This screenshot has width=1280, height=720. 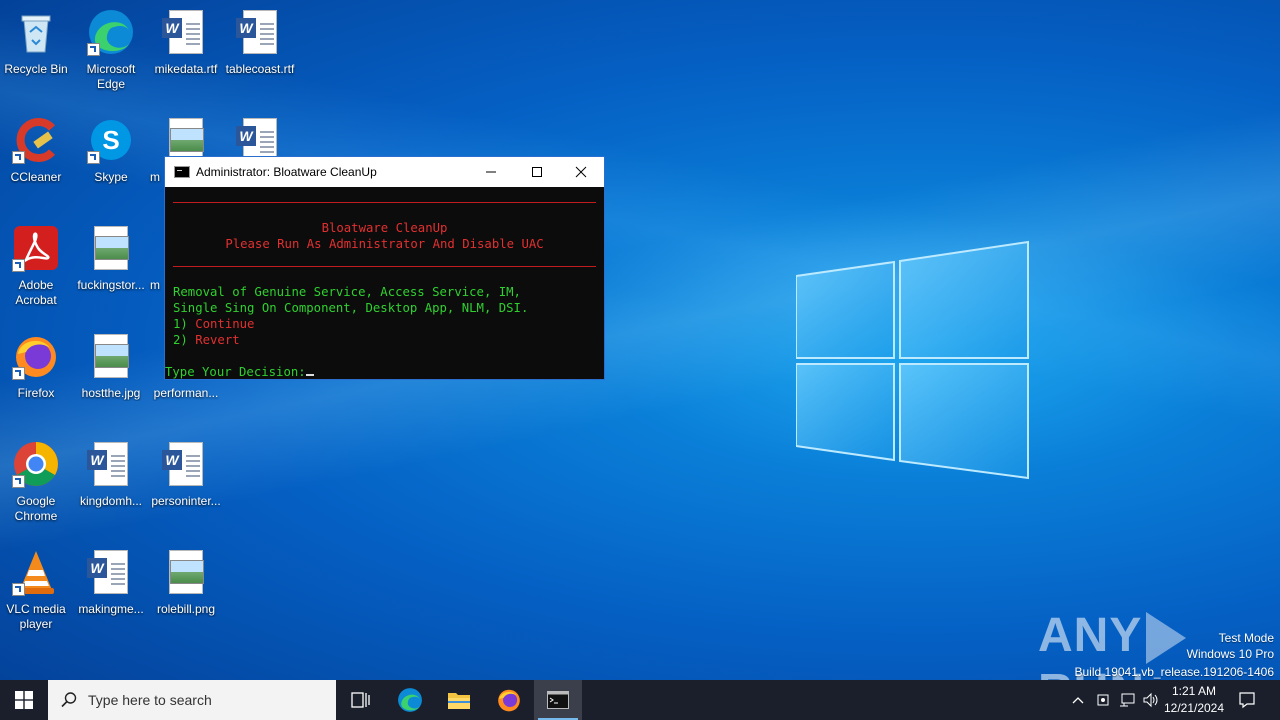 What do you see at coordinates (384, 228) in the screenshot?
I see `console-heading: Bloatware CleanUp` at bounding box center [384, 228].